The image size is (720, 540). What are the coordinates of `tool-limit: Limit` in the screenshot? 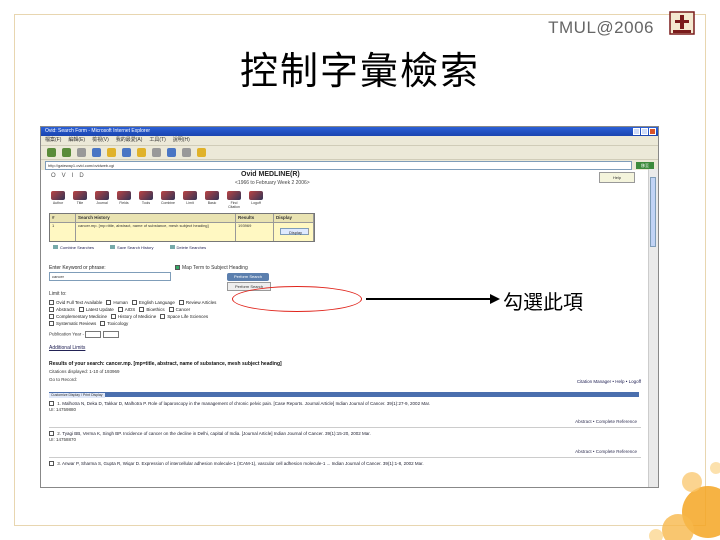 It's located at (190, 200).